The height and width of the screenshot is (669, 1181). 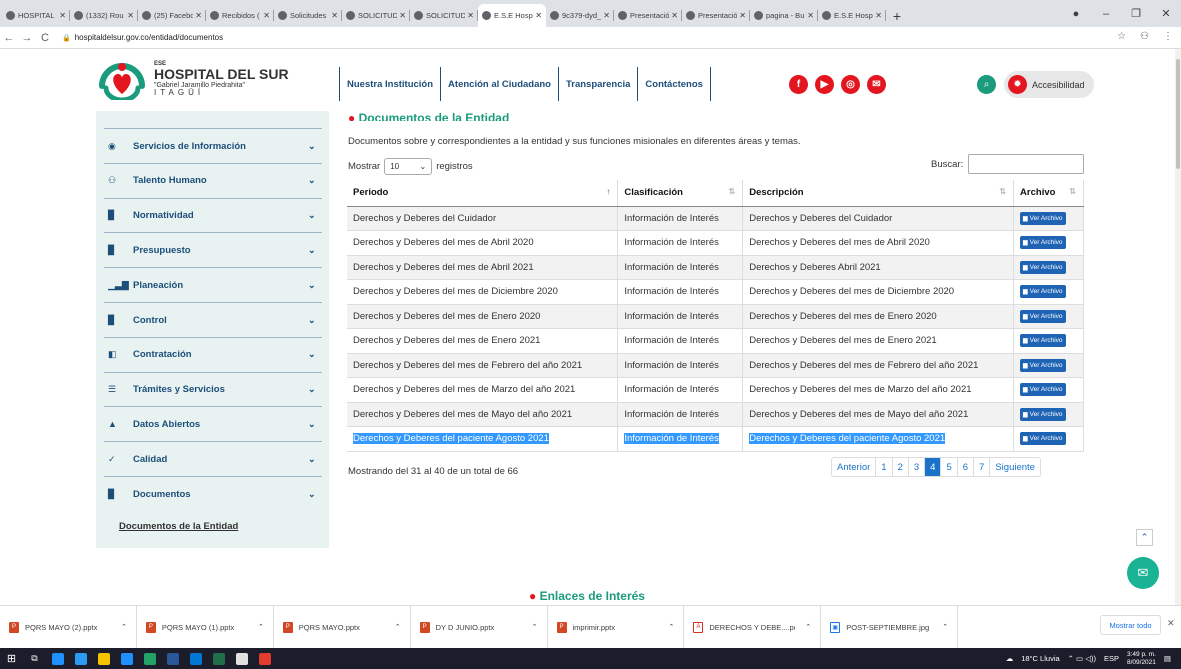 I want to click on youtube-icon: ▶, so click(x=824, y=84).